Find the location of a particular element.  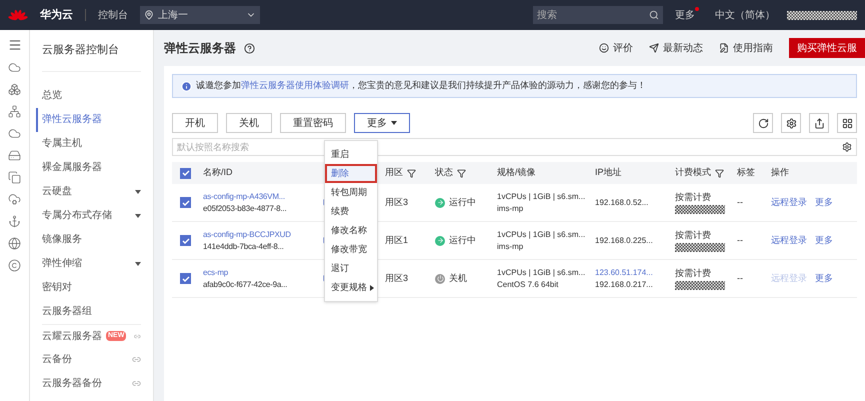

sidebar-label: 密钥对 is located at coordinates (57, 287).